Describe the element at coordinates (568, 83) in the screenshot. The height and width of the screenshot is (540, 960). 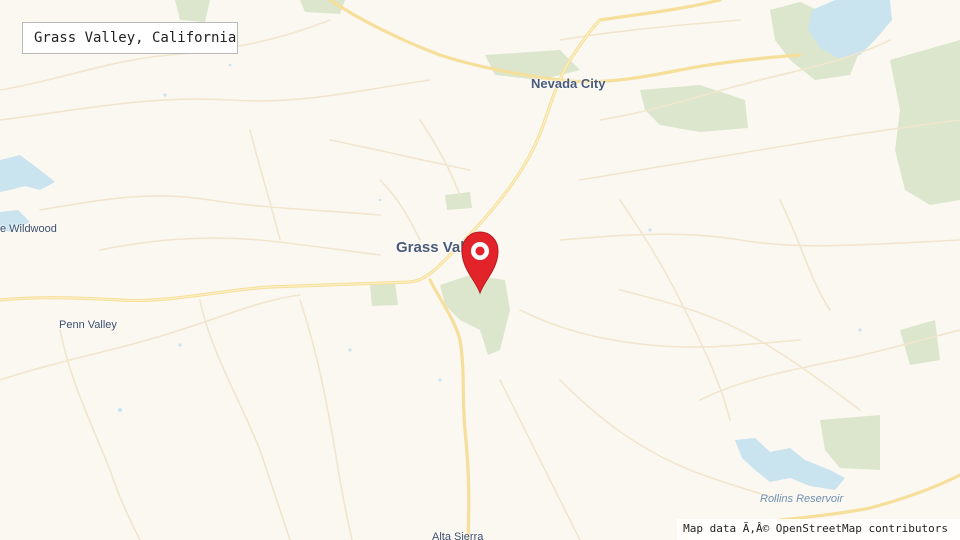
I see `place-label-nevada-city: Nevada City` at that location.